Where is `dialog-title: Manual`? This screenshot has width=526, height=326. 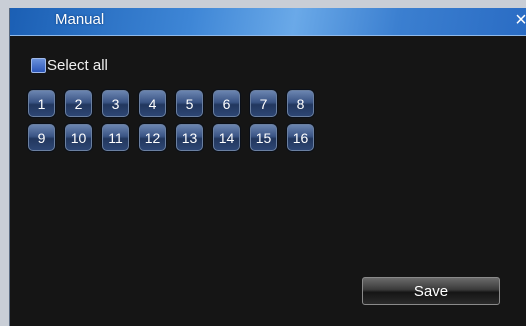 dialog-title: Manual is located at coordinates (80, 19).